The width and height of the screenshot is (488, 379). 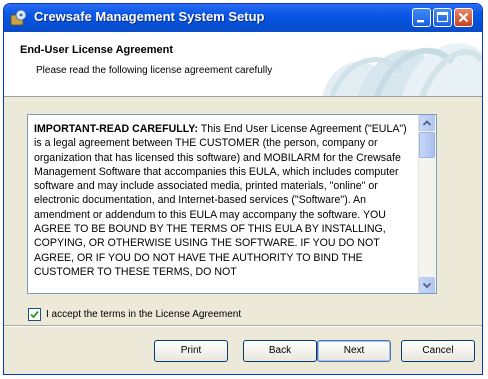 I want to click on maximize-icon, so click(x=442, y=17).